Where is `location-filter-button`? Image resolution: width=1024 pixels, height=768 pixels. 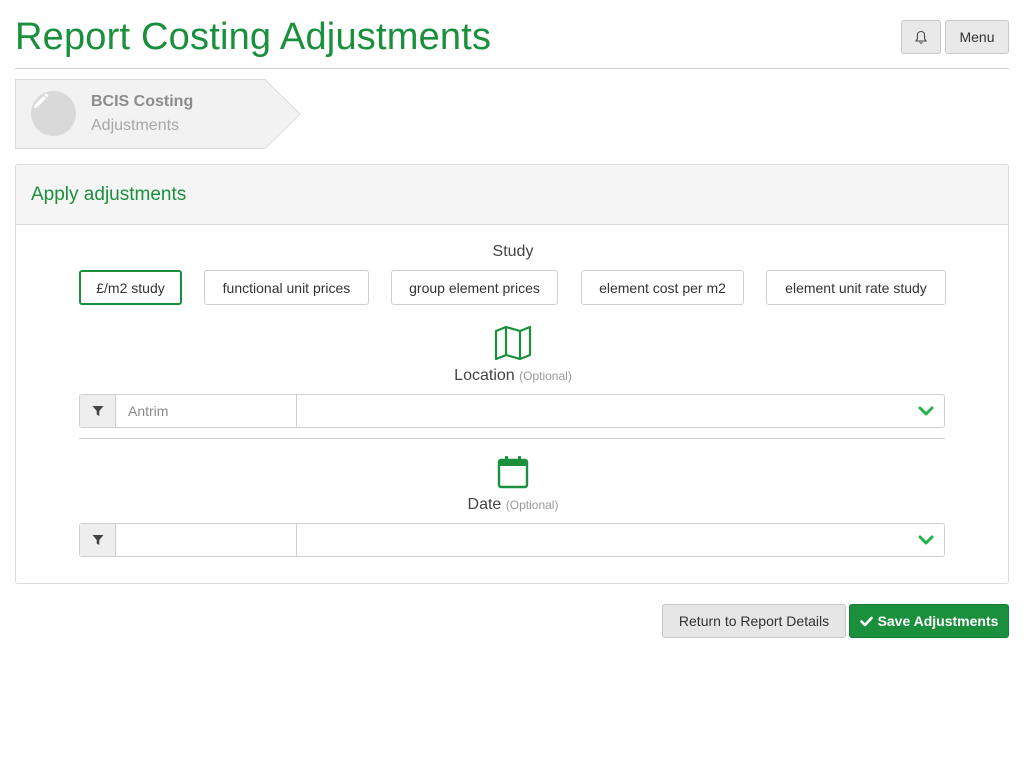
location-filter-button is located at coordinates (98, 411).